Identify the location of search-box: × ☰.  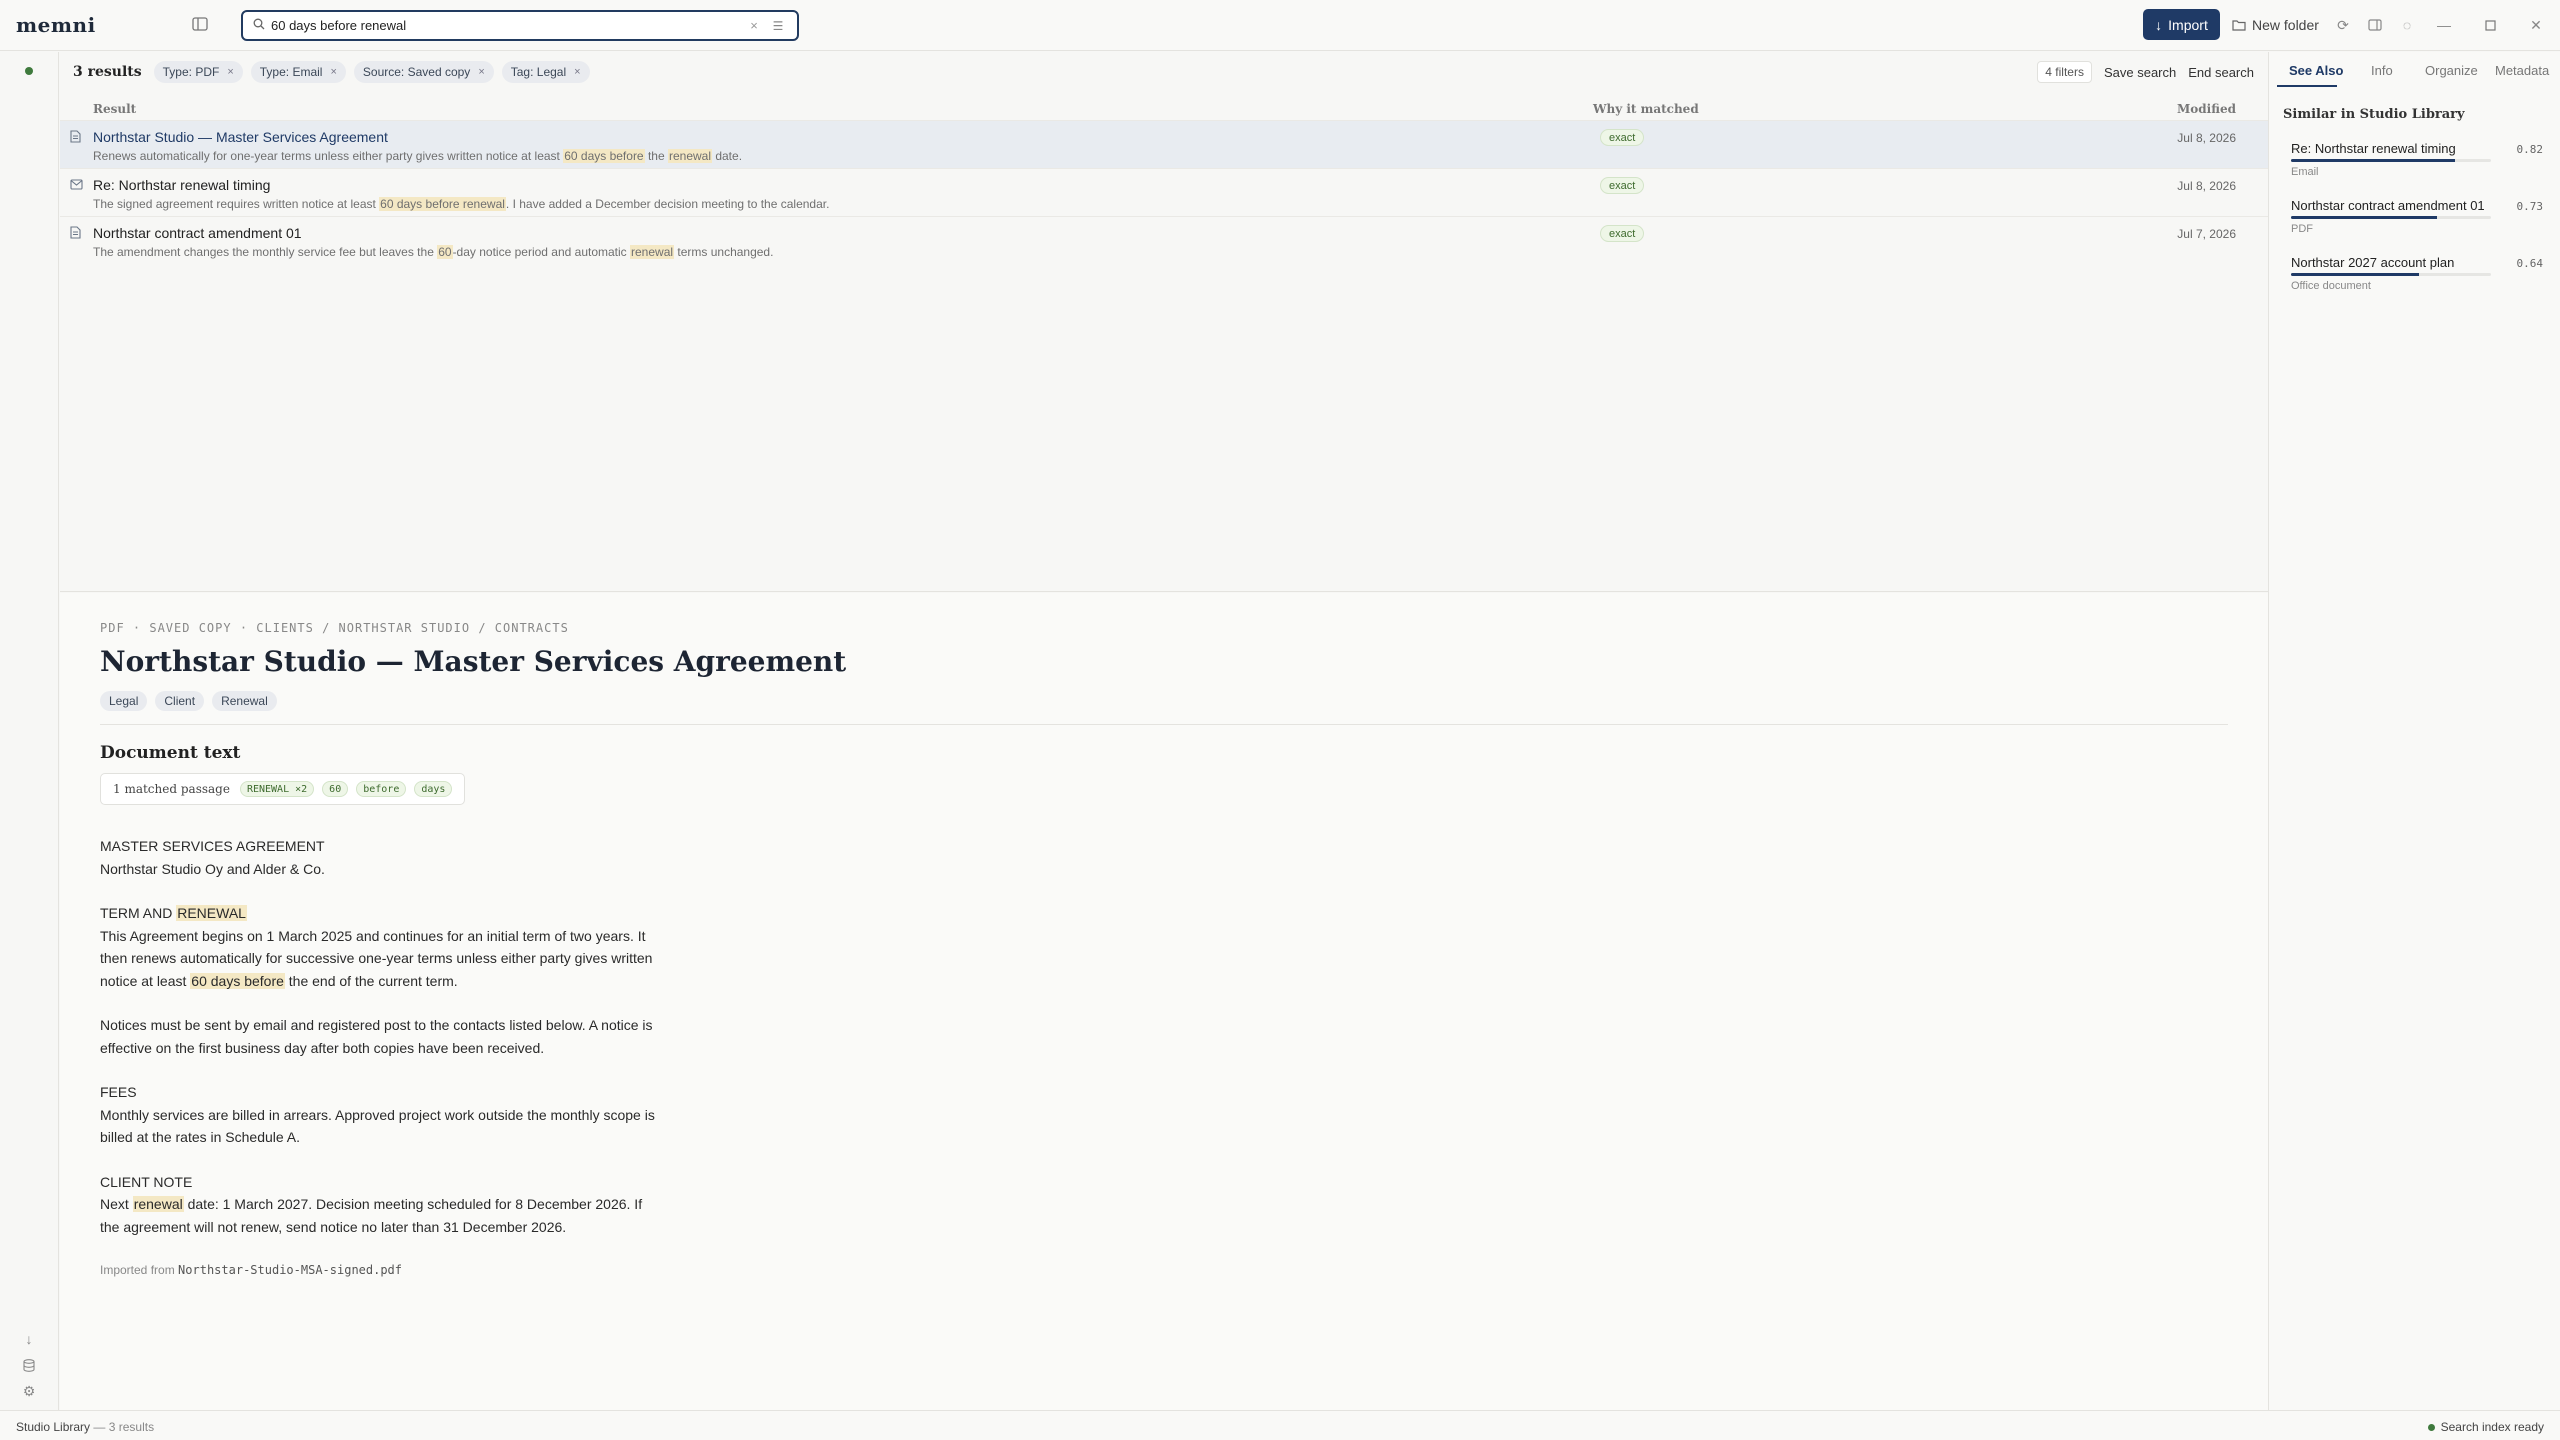
(520, 25).